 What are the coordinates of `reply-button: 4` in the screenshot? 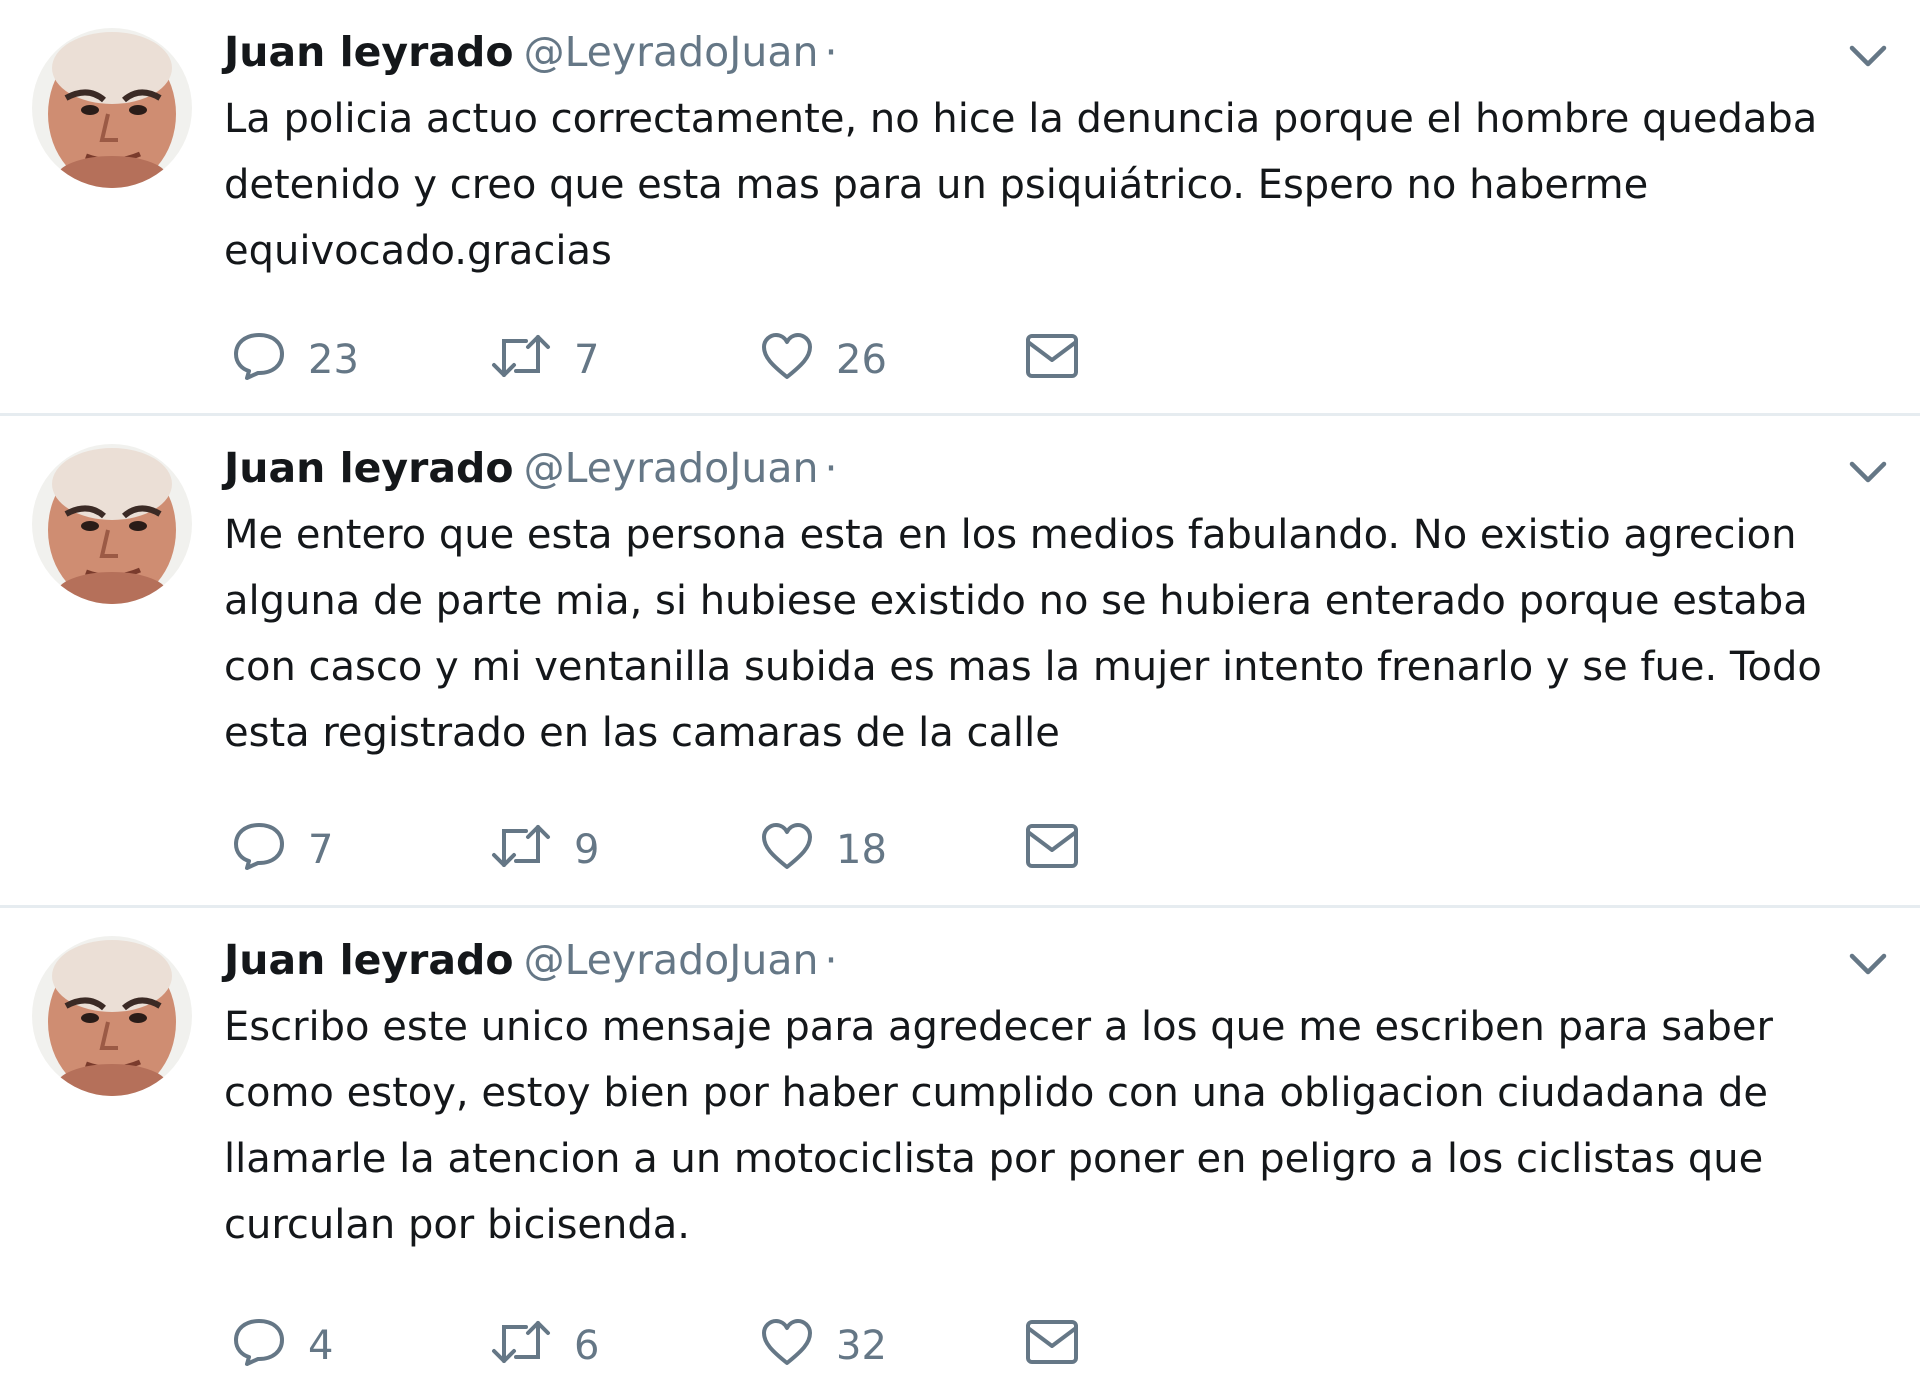 It's located at (282, 1342).